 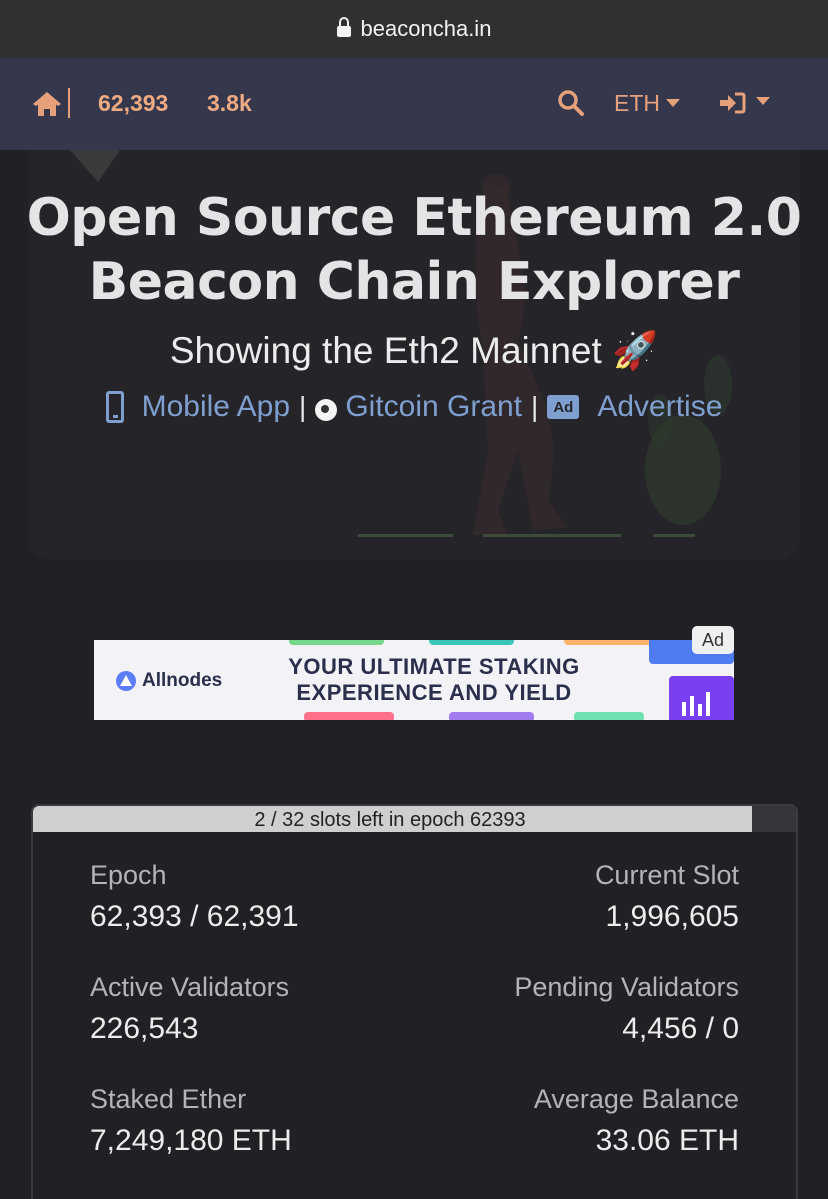 I want to click on current-slot-value: 1,996,605, so click(x=672, y=917).